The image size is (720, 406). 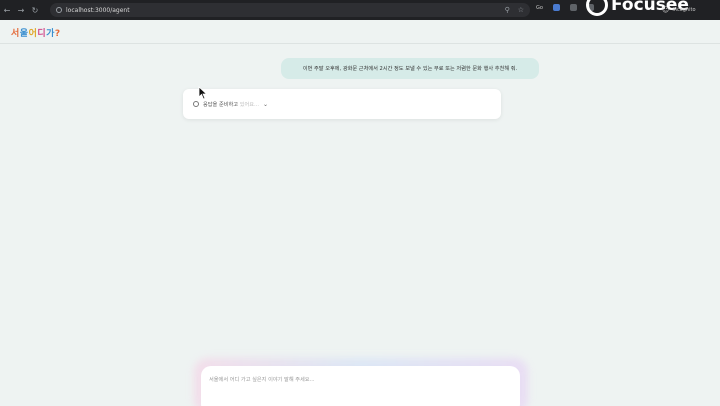 I want to click on site-info-icon, so click(x=59, y=10).